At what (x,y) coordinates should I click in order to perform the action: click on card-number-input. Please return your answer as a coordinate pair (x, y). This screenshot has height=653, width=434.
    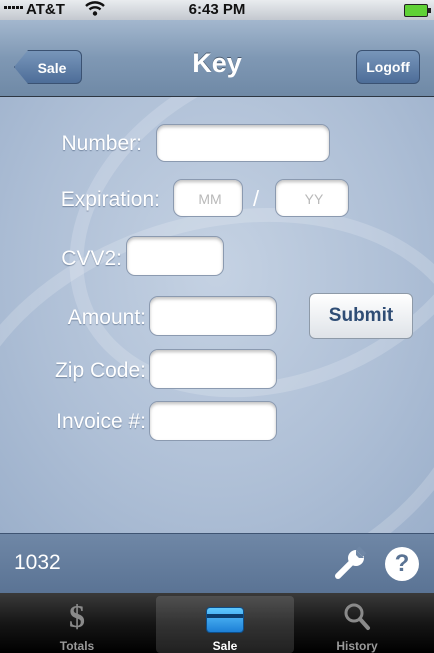
    Looking at the image, I should click on (245, 144).